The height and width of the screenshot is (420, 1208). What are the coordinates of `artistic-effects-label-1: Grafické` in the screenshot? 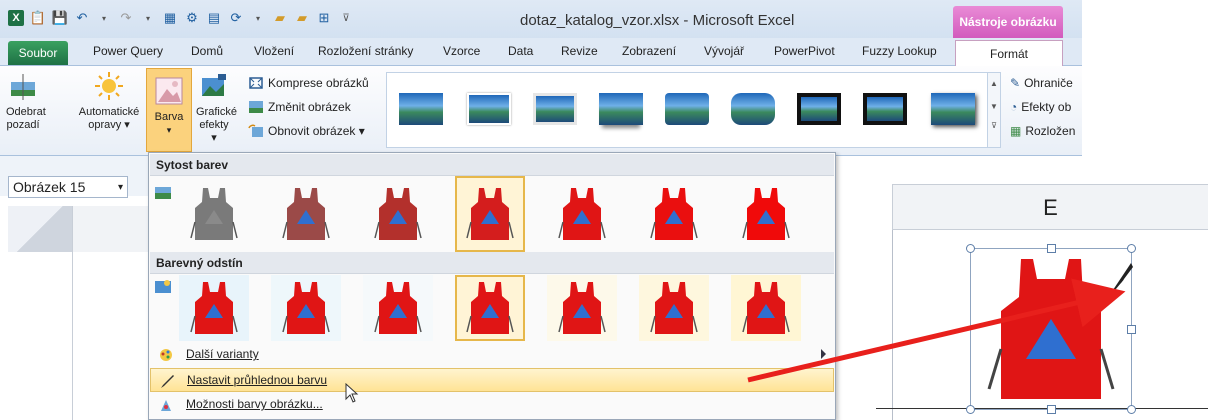 It's located at (216, 112).